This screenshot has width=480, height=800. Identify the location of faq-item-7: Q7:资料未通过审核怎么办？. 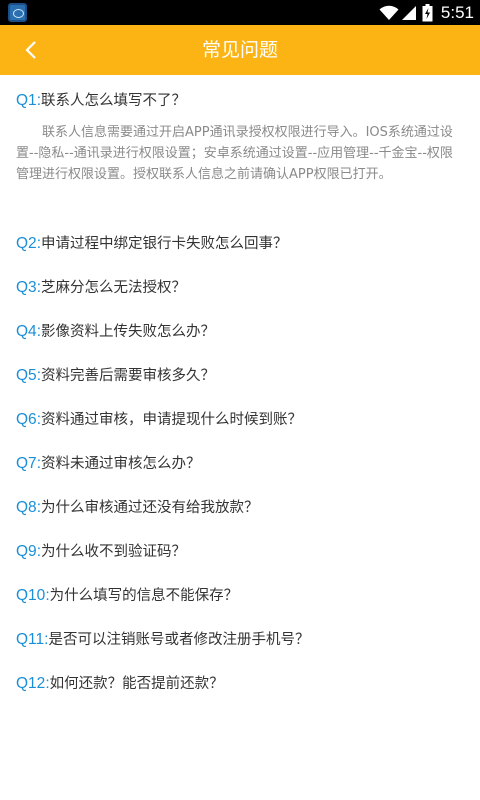
(241, 462).